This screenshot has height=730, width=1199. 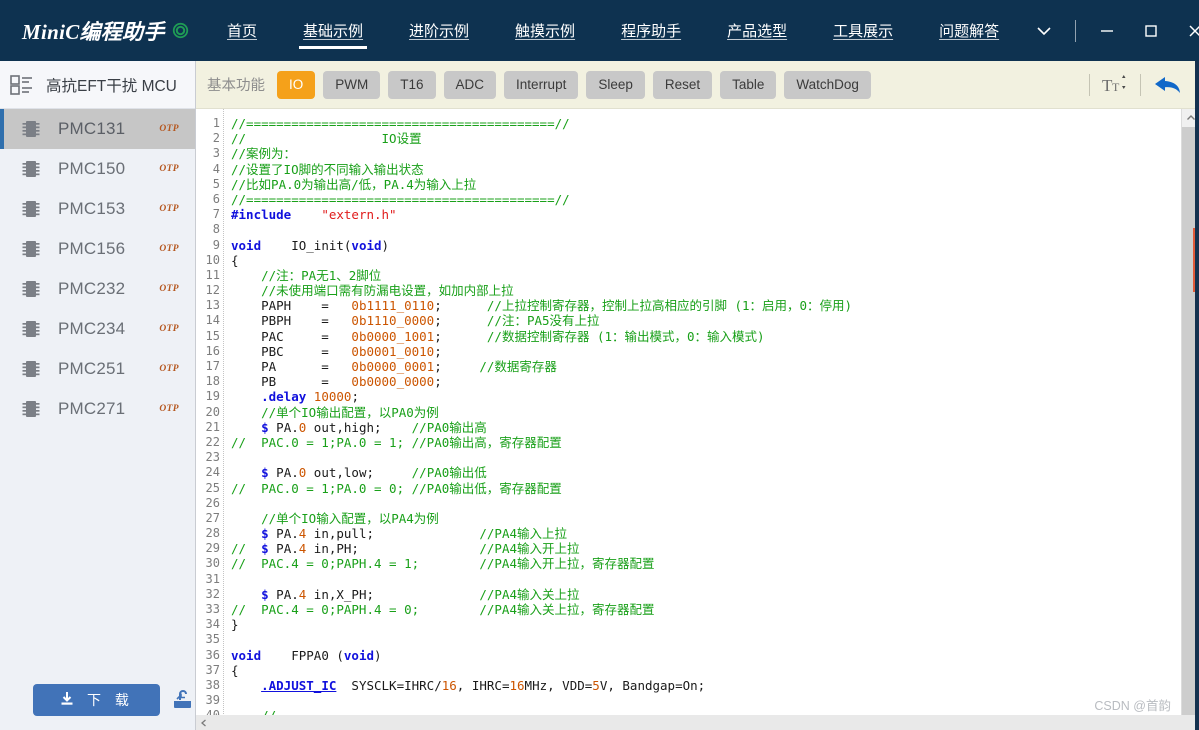 I want to click on chip-list-item-7: PMC271 OTP, so click(x=97, y=409).